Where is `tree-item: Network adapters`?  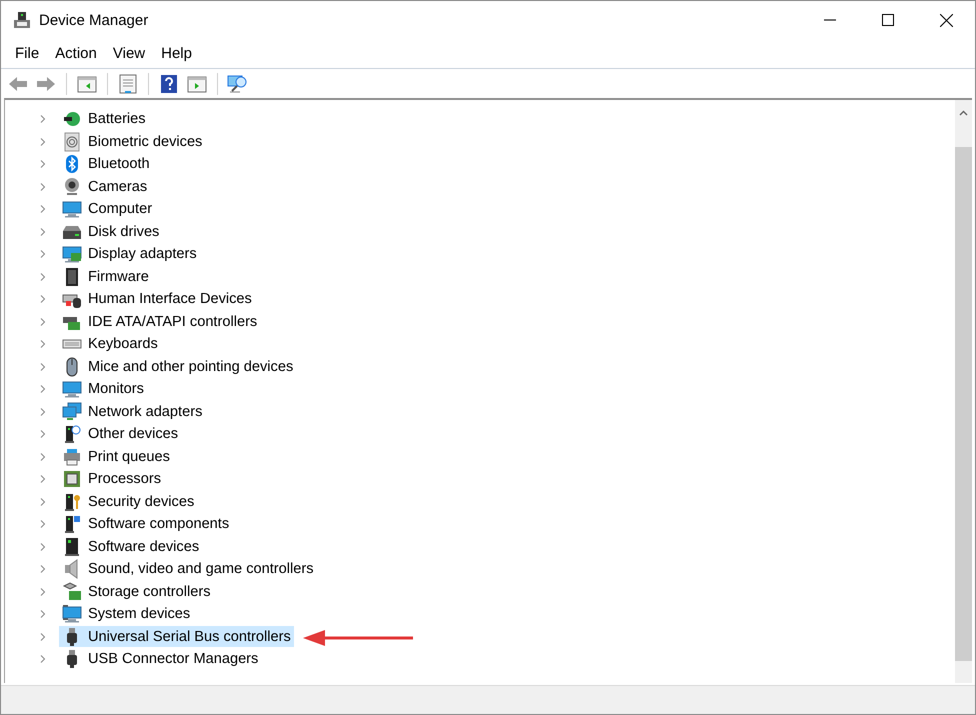
tree-item: Network adapters is located at coordinates (132, 411).